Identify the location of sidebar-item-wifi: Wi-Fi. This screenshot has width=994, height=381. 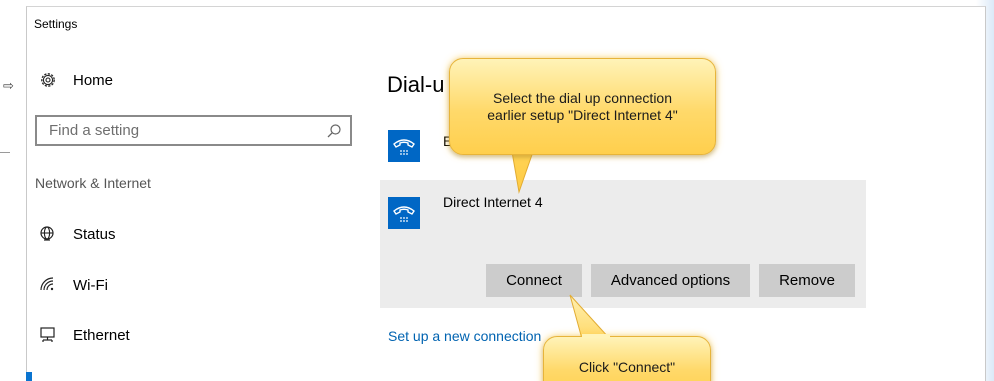
(73, 285).